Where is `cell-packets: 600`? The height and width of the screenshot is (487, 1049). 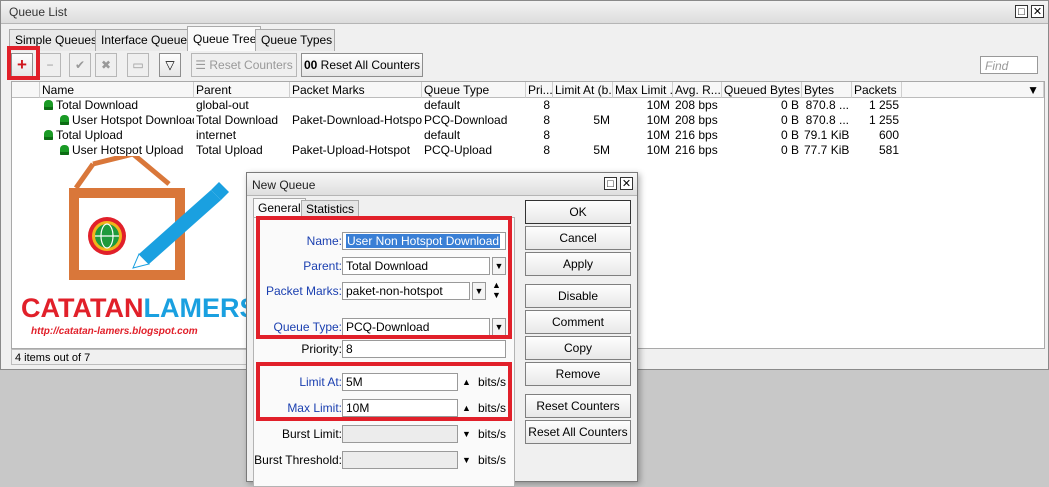 cell-packets: 600 is located at coordinates (888, 135).